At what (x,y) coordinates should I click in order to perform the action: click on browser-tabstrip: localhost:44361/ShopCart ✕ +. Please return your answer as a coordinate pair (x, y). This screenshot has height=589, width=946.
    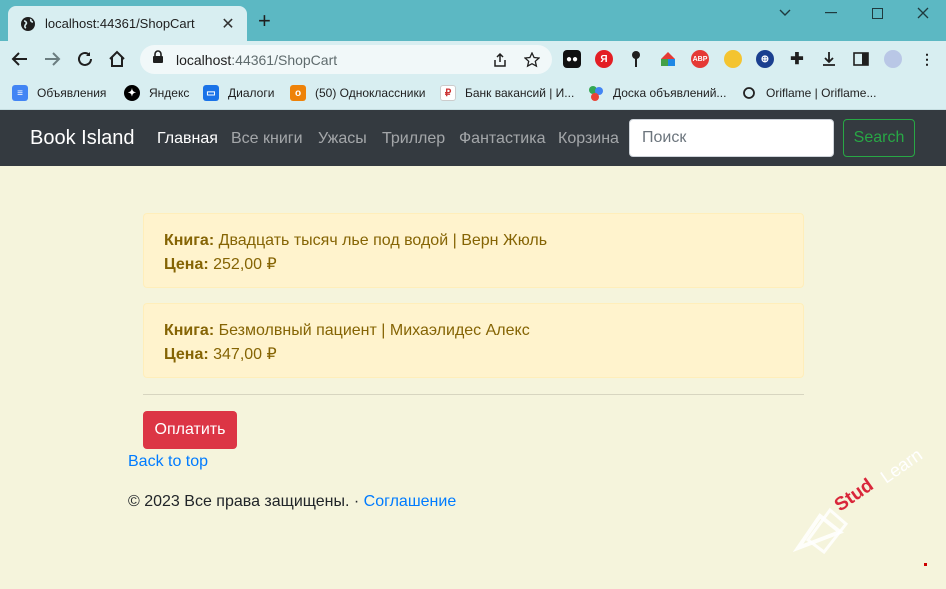
    Looking at the image, I should click on (473, 20).